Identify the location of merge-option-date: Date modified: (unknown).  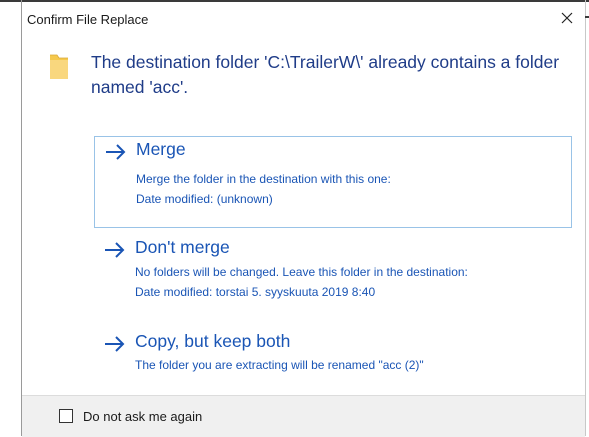
(204, 199).